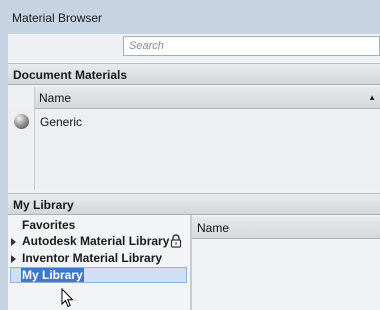  What do you see at coordinates (55, 98) in the screenshot?
I see `name-column-label: Name` at bounding box center [55, 98].